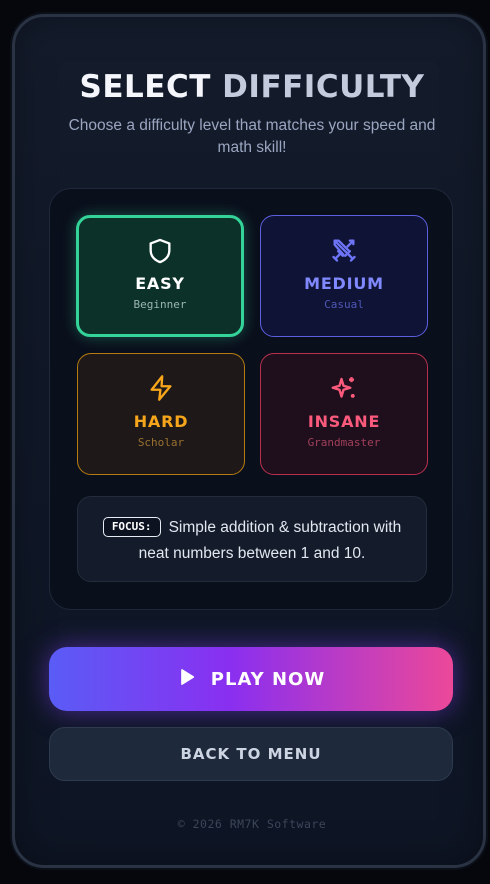  Describe the element at coordinates (252, 824) in the screenshot. I see `footer-copyright: © 2026 RM7K Software` at that location.